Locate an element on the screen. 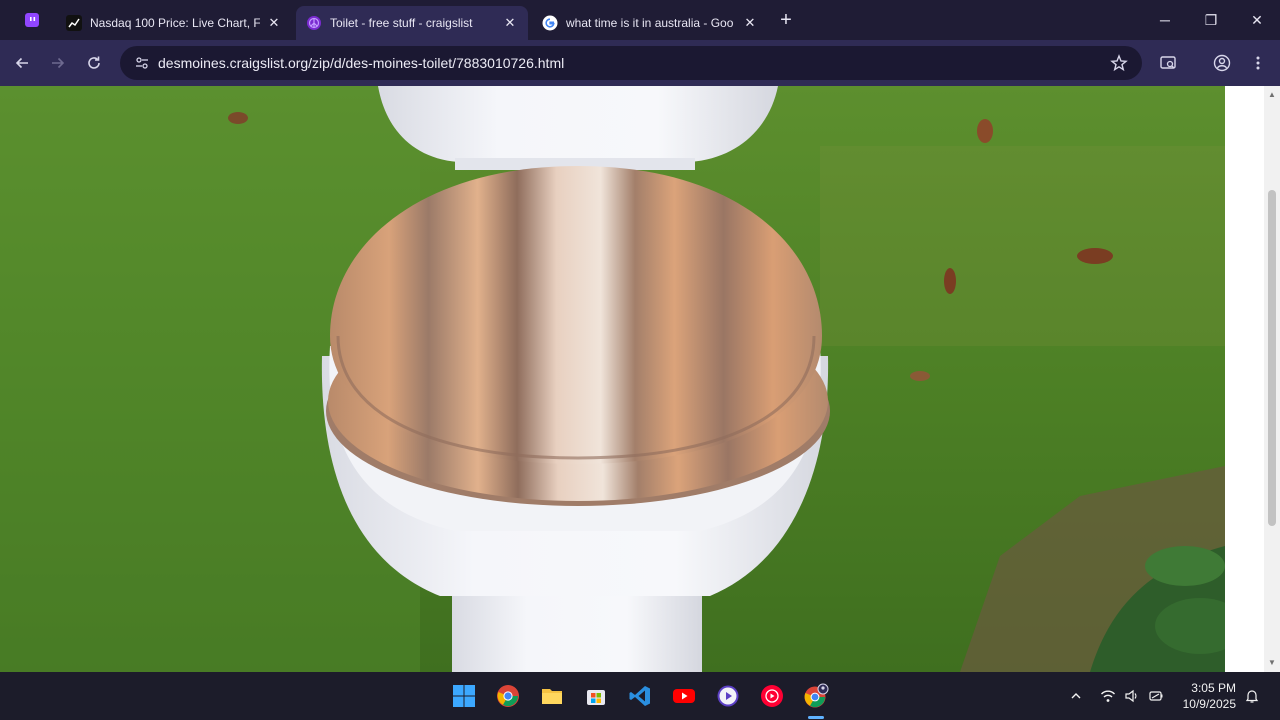 Image resolution: width=1280 pixels, height=720 pixels. new-tab-button: + is located at coordinates (786, 20).